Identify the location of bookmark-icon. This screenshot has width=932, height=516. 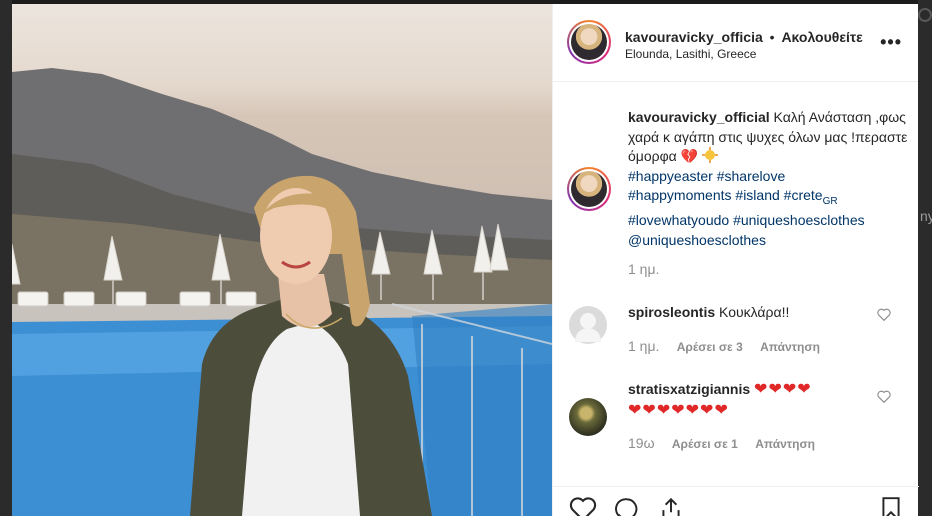
(891, 506).